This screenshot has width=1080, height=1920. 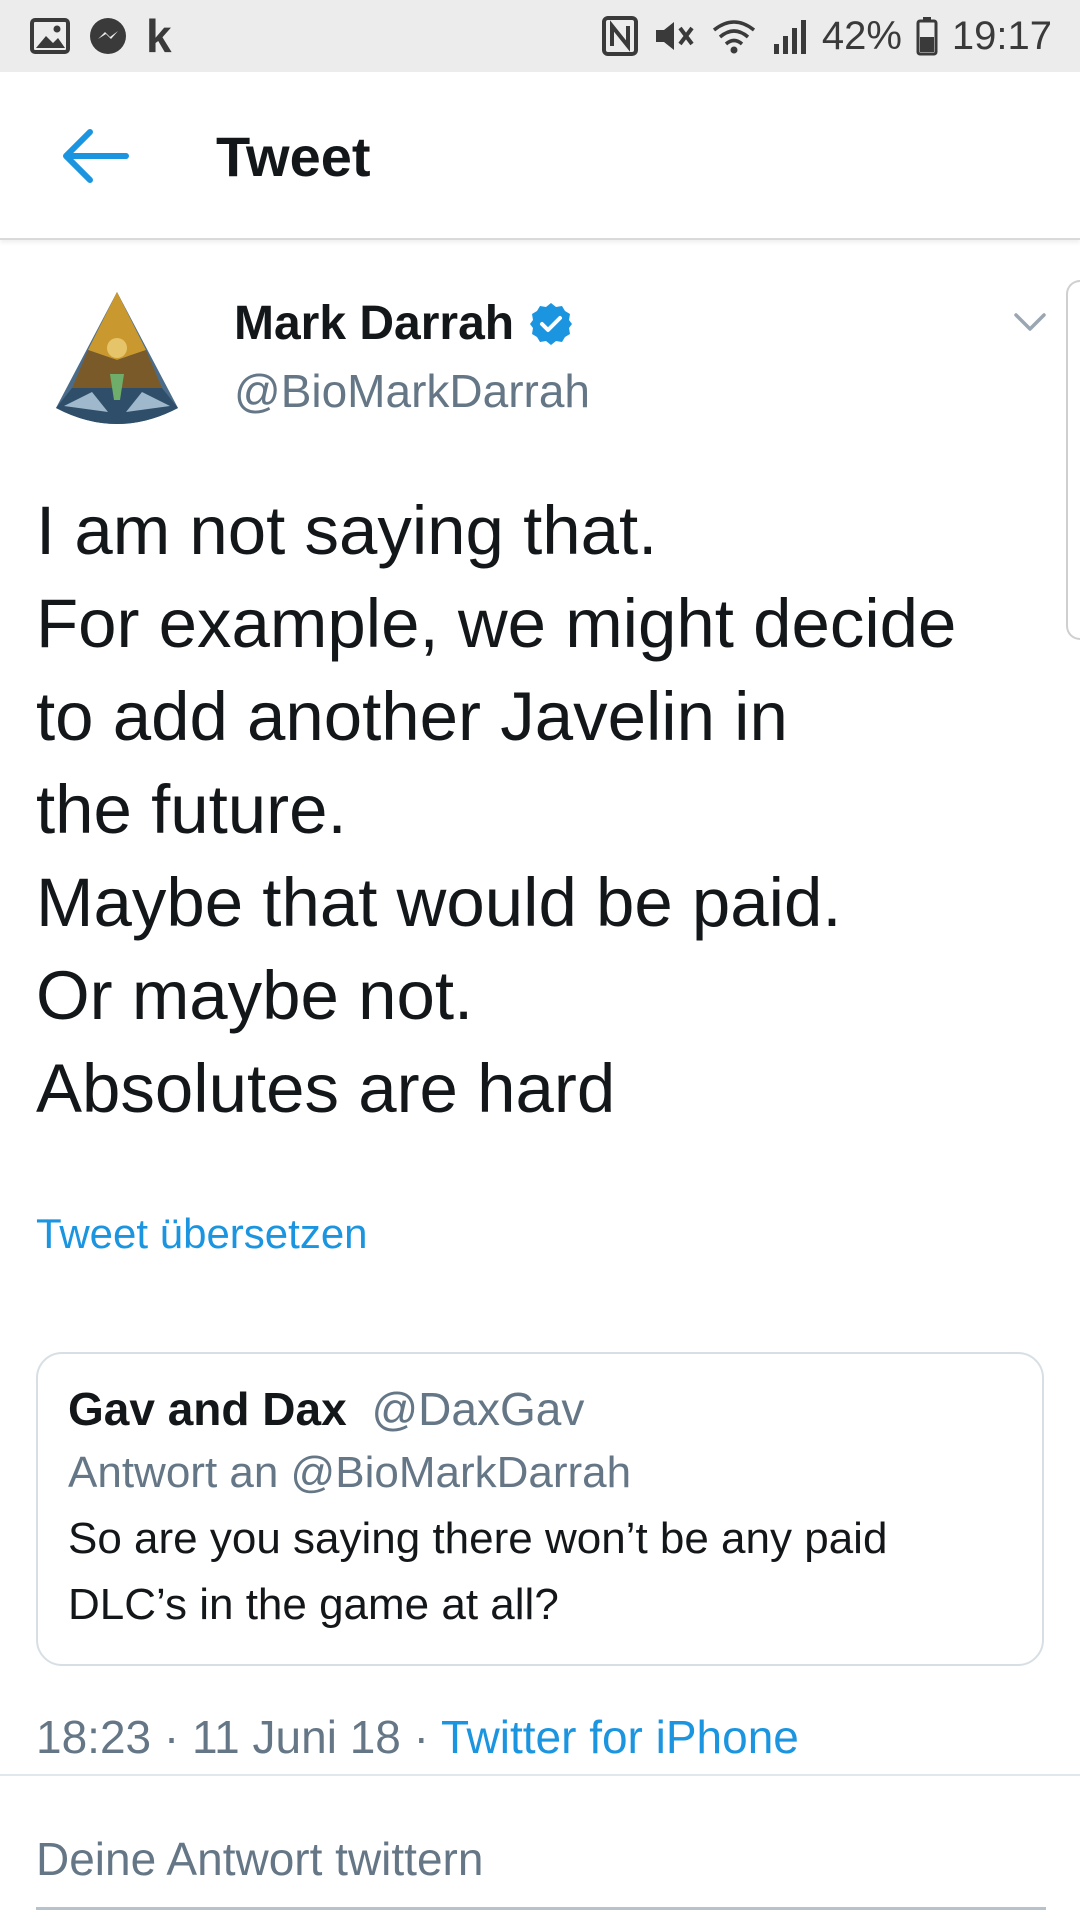 I want to click on battery-icon, so click(x=927, y=36).